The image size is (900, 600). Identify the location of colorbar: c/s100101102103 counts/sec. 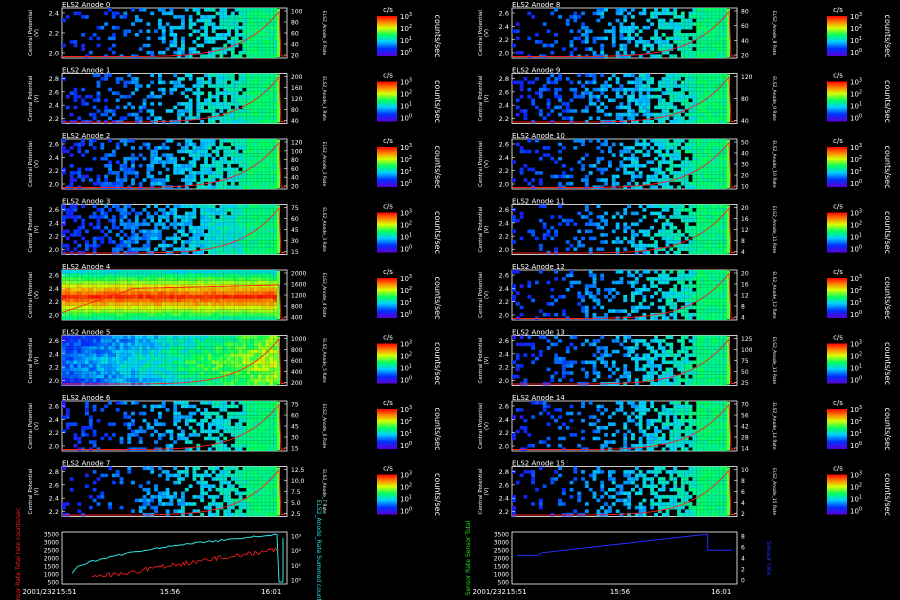
(409, 31).